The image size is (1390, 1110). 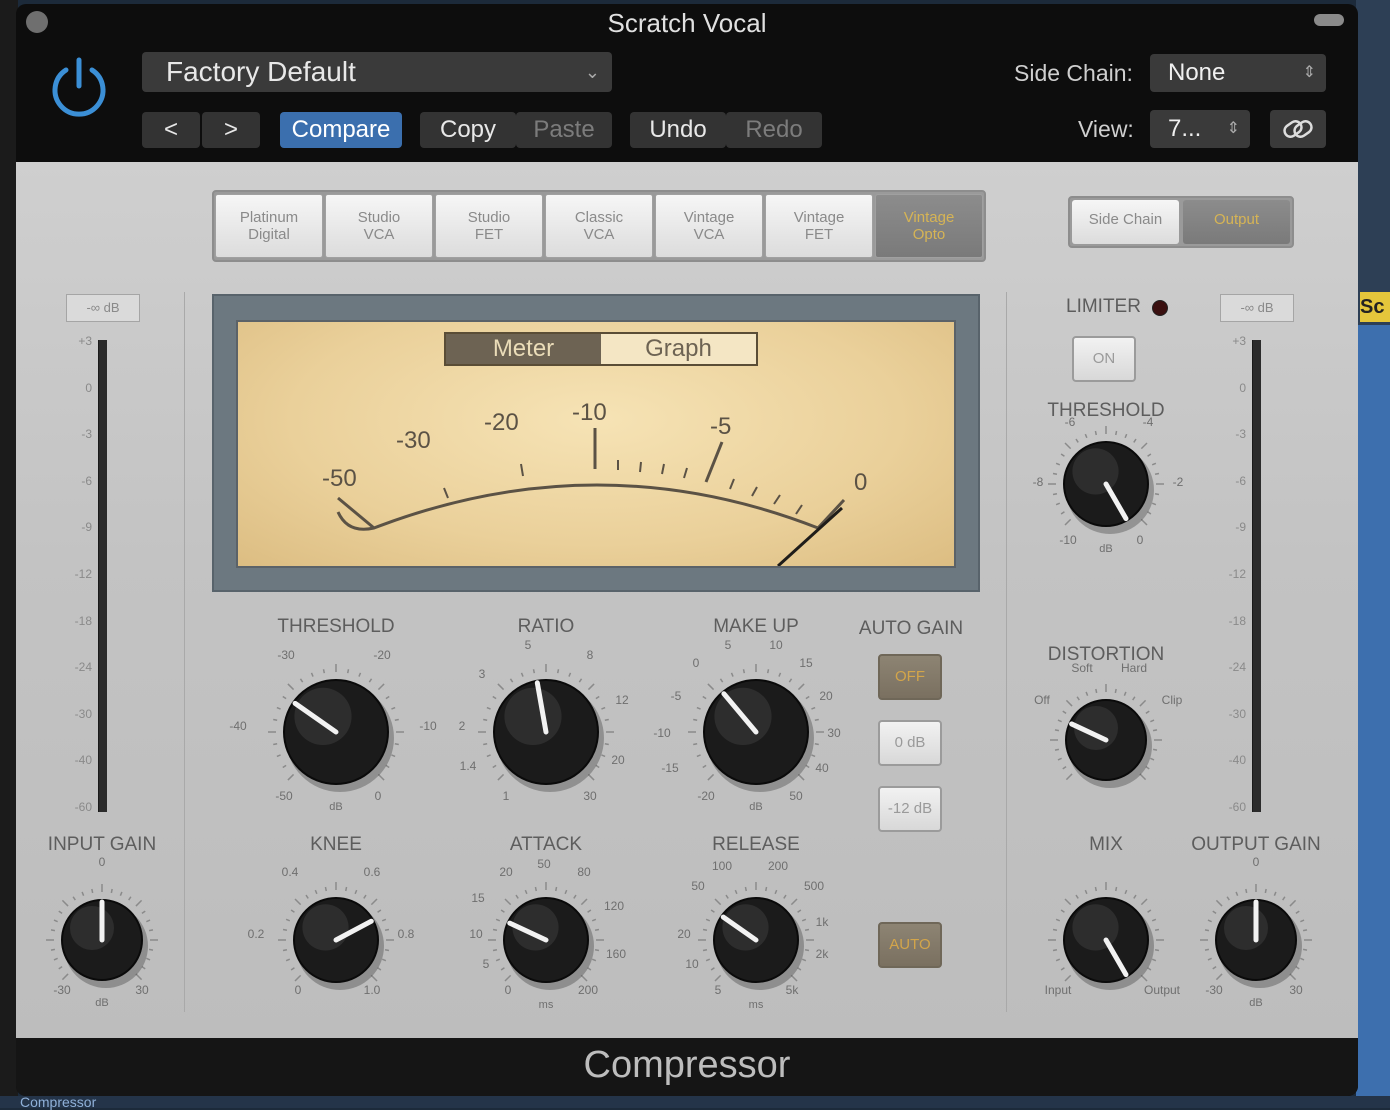 What do you see at coordinates (756, 626) in the screenshot?
I see `makeup-label: MAKE UP` at bounding box center [756, 626].